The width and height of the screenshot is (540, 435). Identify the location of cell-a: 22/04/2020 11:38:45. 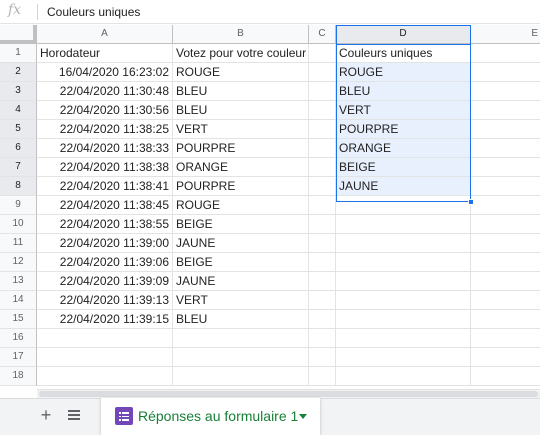
(105, 205).